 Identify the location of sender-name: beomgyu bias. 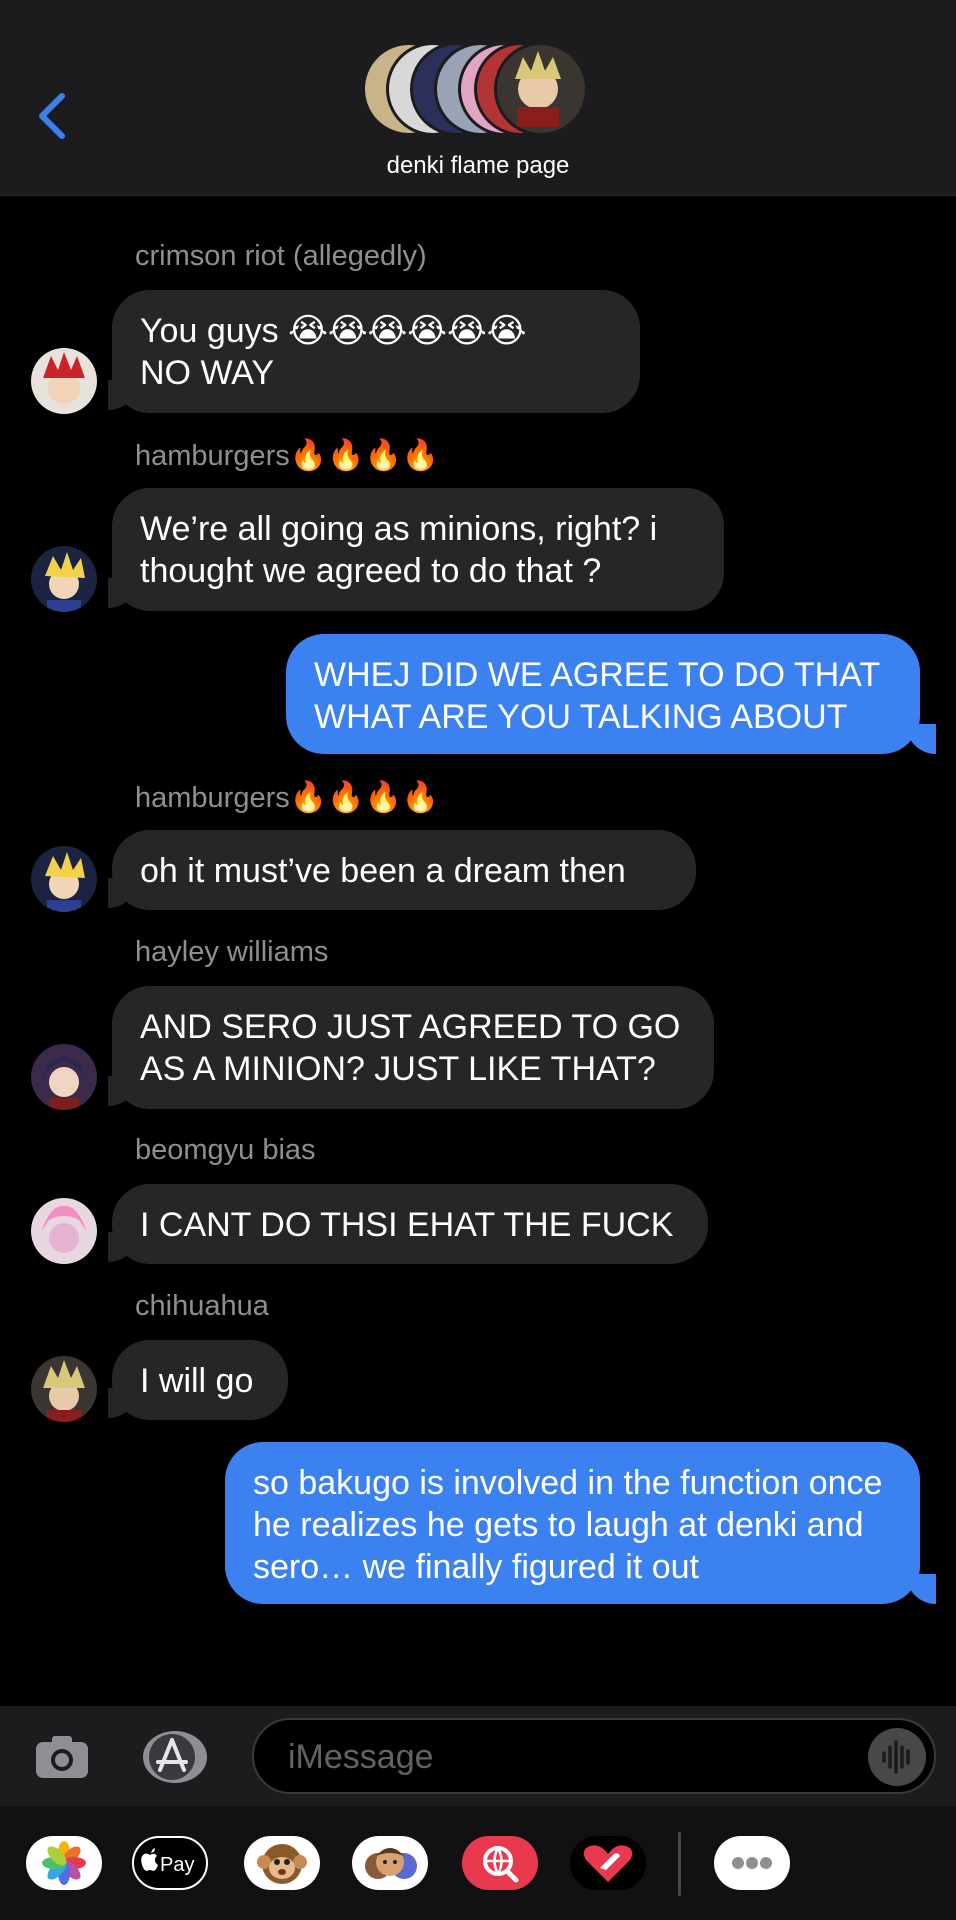
(225, 1150).